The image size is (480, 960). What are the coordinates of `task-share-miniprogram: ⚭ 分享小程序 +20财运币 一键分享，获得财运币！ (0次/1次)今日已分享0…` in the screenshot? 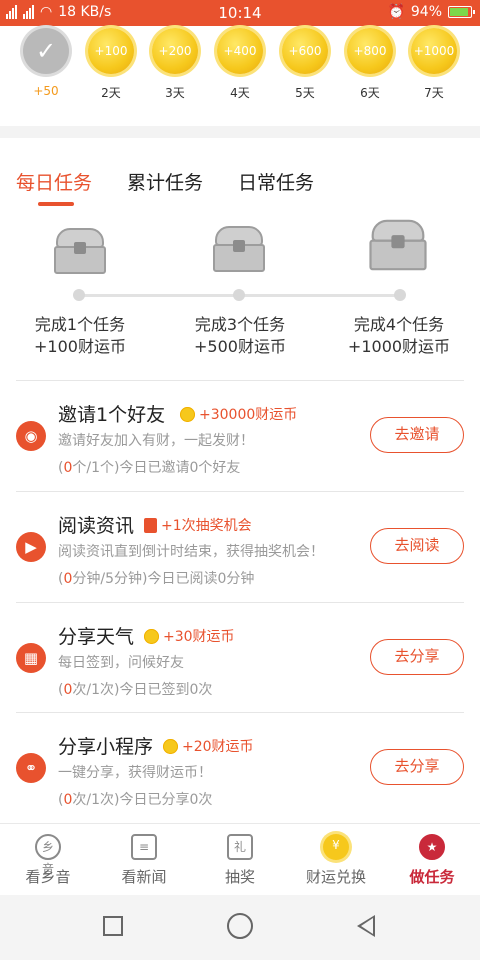 It's located at (240, 768).